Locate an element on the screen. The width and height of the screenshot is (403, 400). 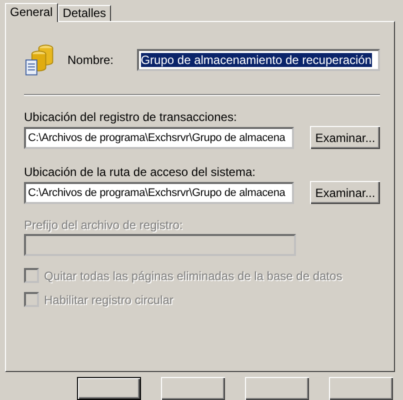
database-icon is located at coordinates (40, 60).